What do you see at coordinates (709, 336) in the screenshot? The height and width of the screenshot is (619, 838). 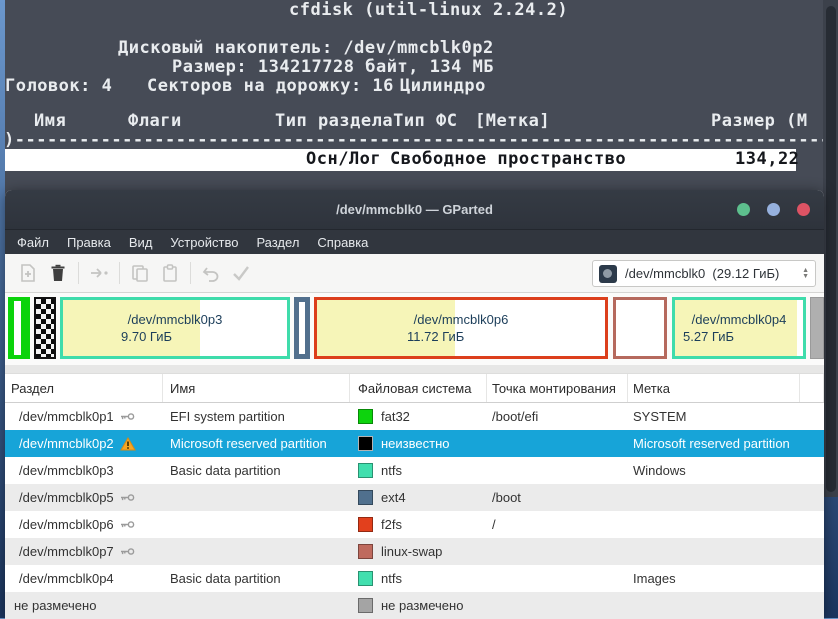 I see `partition-size: 5.27 ГиБ` at bounding box center [709, 336].